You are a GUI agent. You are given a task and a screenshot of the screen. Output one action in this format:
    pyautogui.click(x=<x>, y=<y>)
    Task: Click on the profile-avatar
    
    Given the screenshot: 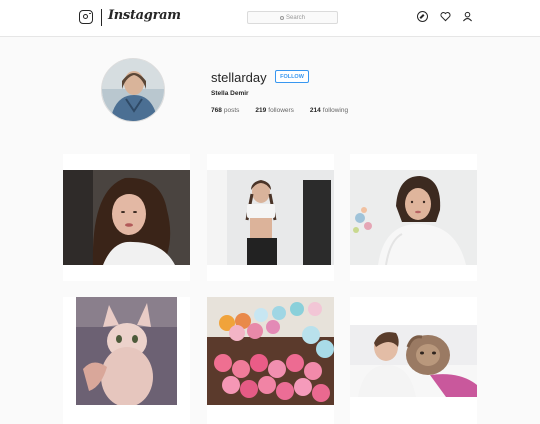 What is the action you would take?
    pyautogui.click(x=133, y=90)
    